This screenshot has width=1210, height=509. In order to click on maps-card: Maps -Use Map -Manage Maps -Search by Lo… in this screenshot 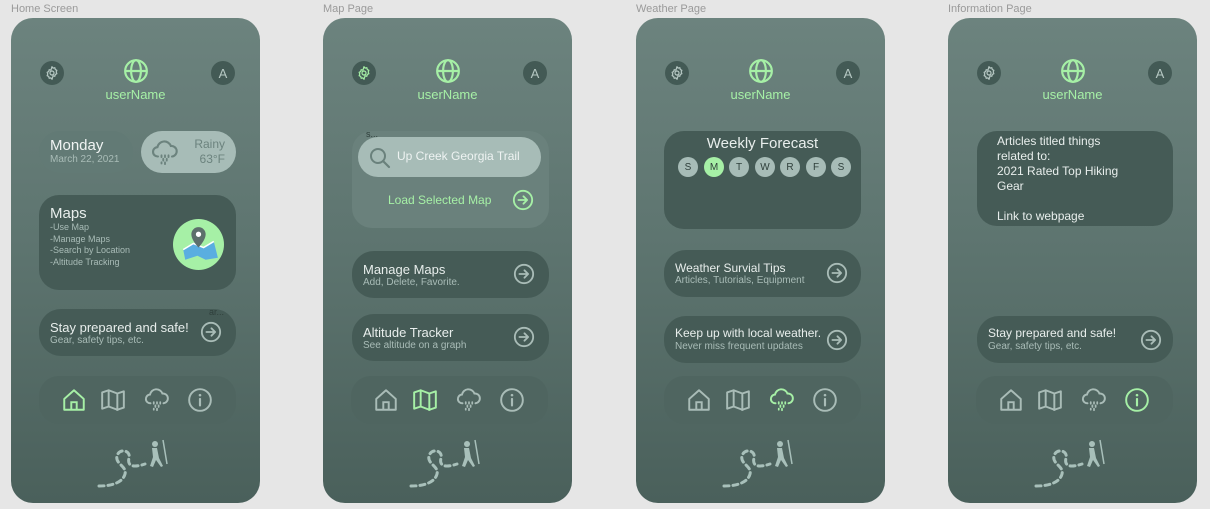, I will do `click(137, 242)`.